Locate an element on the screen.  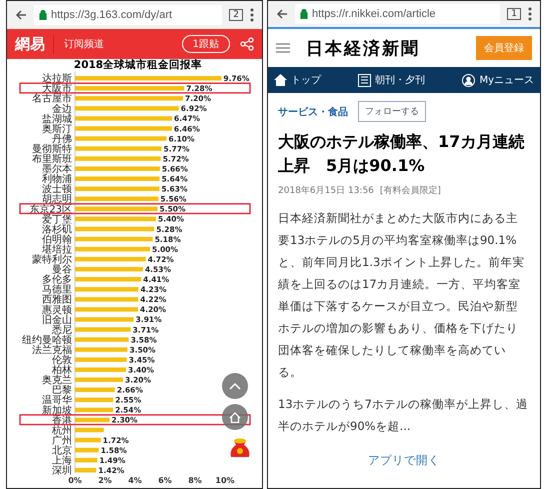
site-logo: 網易 is located at coordinates (34, 44).